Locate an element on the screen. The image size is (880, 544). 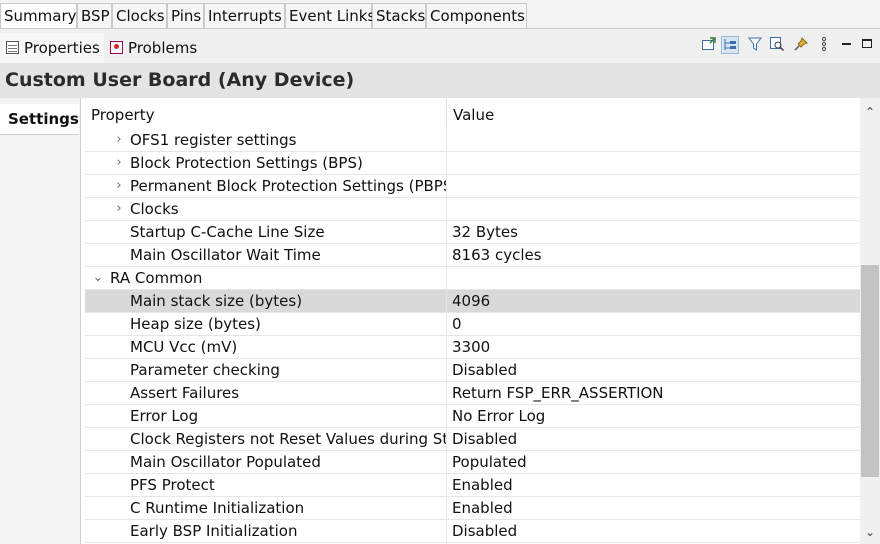
table-row: Early BSP Initialization Disabled is located at coordinates (472, 531).